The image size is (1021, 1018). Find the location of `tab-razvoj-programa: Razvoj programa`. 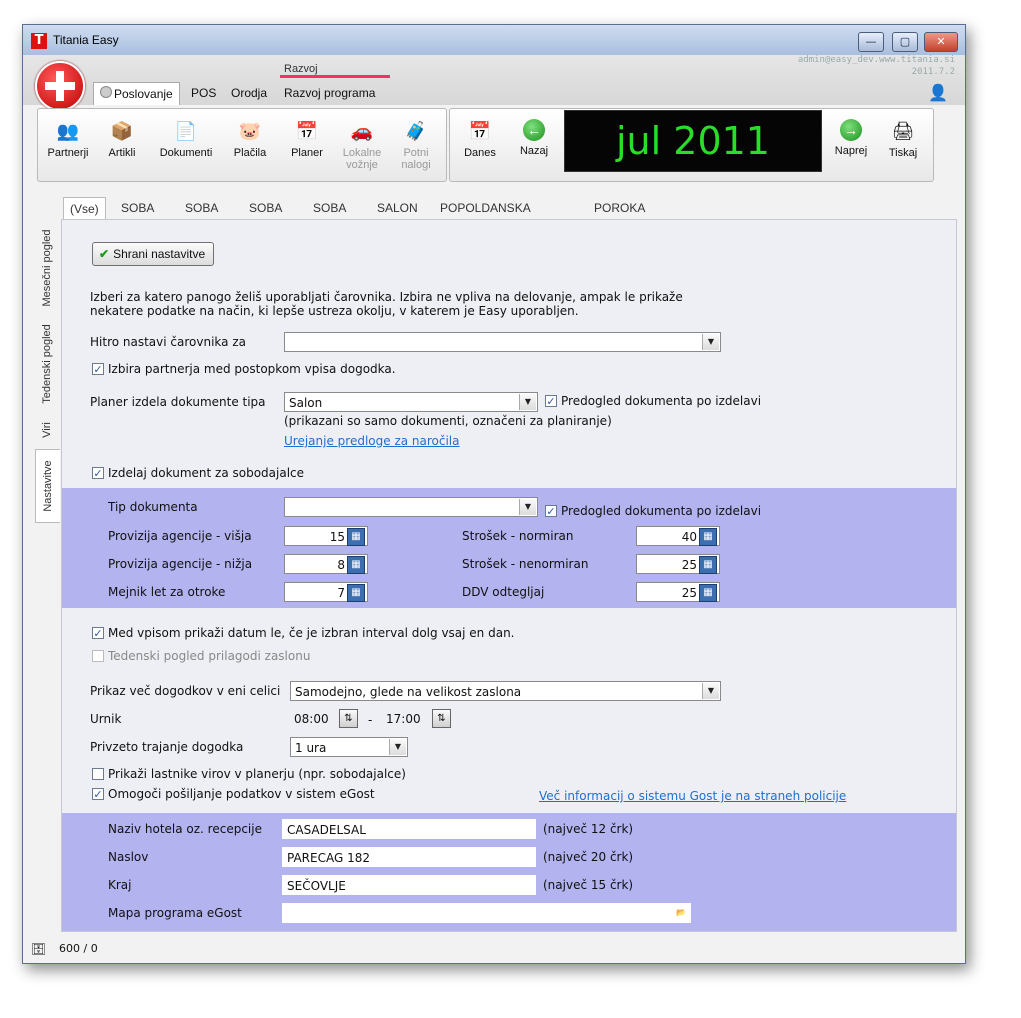

tab-razvoj-programa: Razvoj programa is located at coordinates (329, 93).